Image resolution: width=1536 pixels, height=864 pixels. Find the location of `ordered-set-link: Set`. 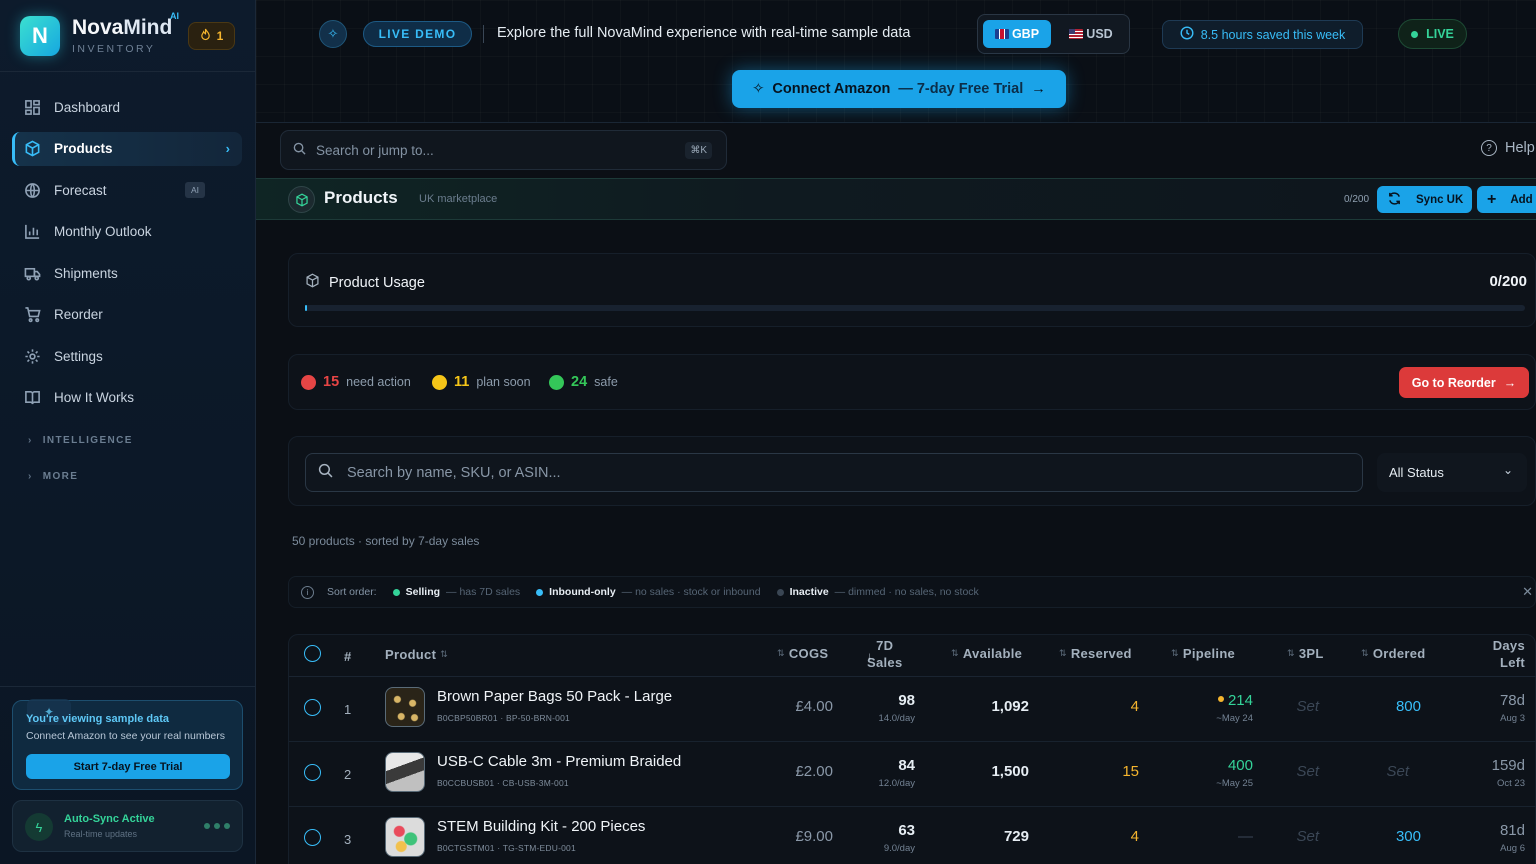

ordered-set-link: Set is located at coordinates (1379, 771).